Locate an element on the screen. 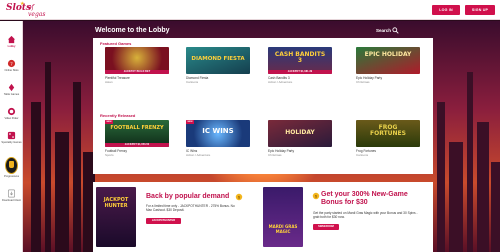 Image resolution: width=500 pixels, height=252 pixels. sidebar-item-label: Lobby is located at coordinates (11, 46).